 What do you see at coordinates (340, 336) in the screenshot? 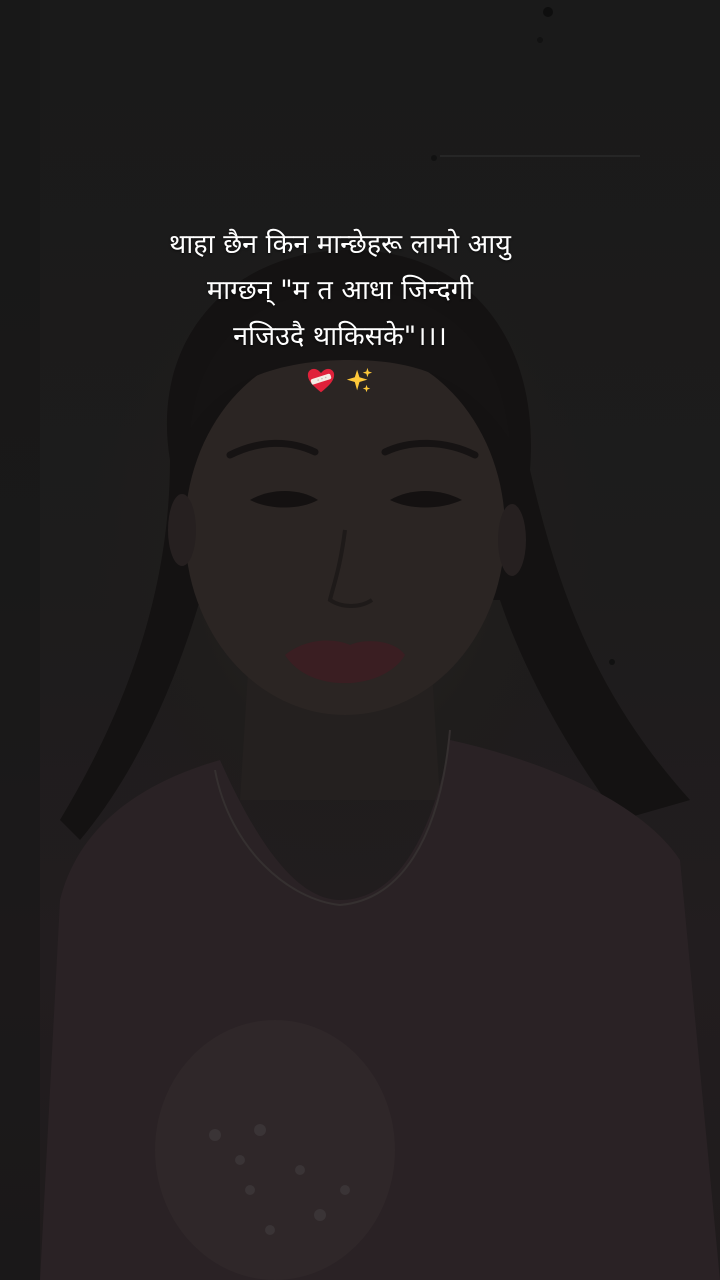
I see `caption-line-3: नजिउदै थाकिसके"।।।` at bounding box center [340, 336].